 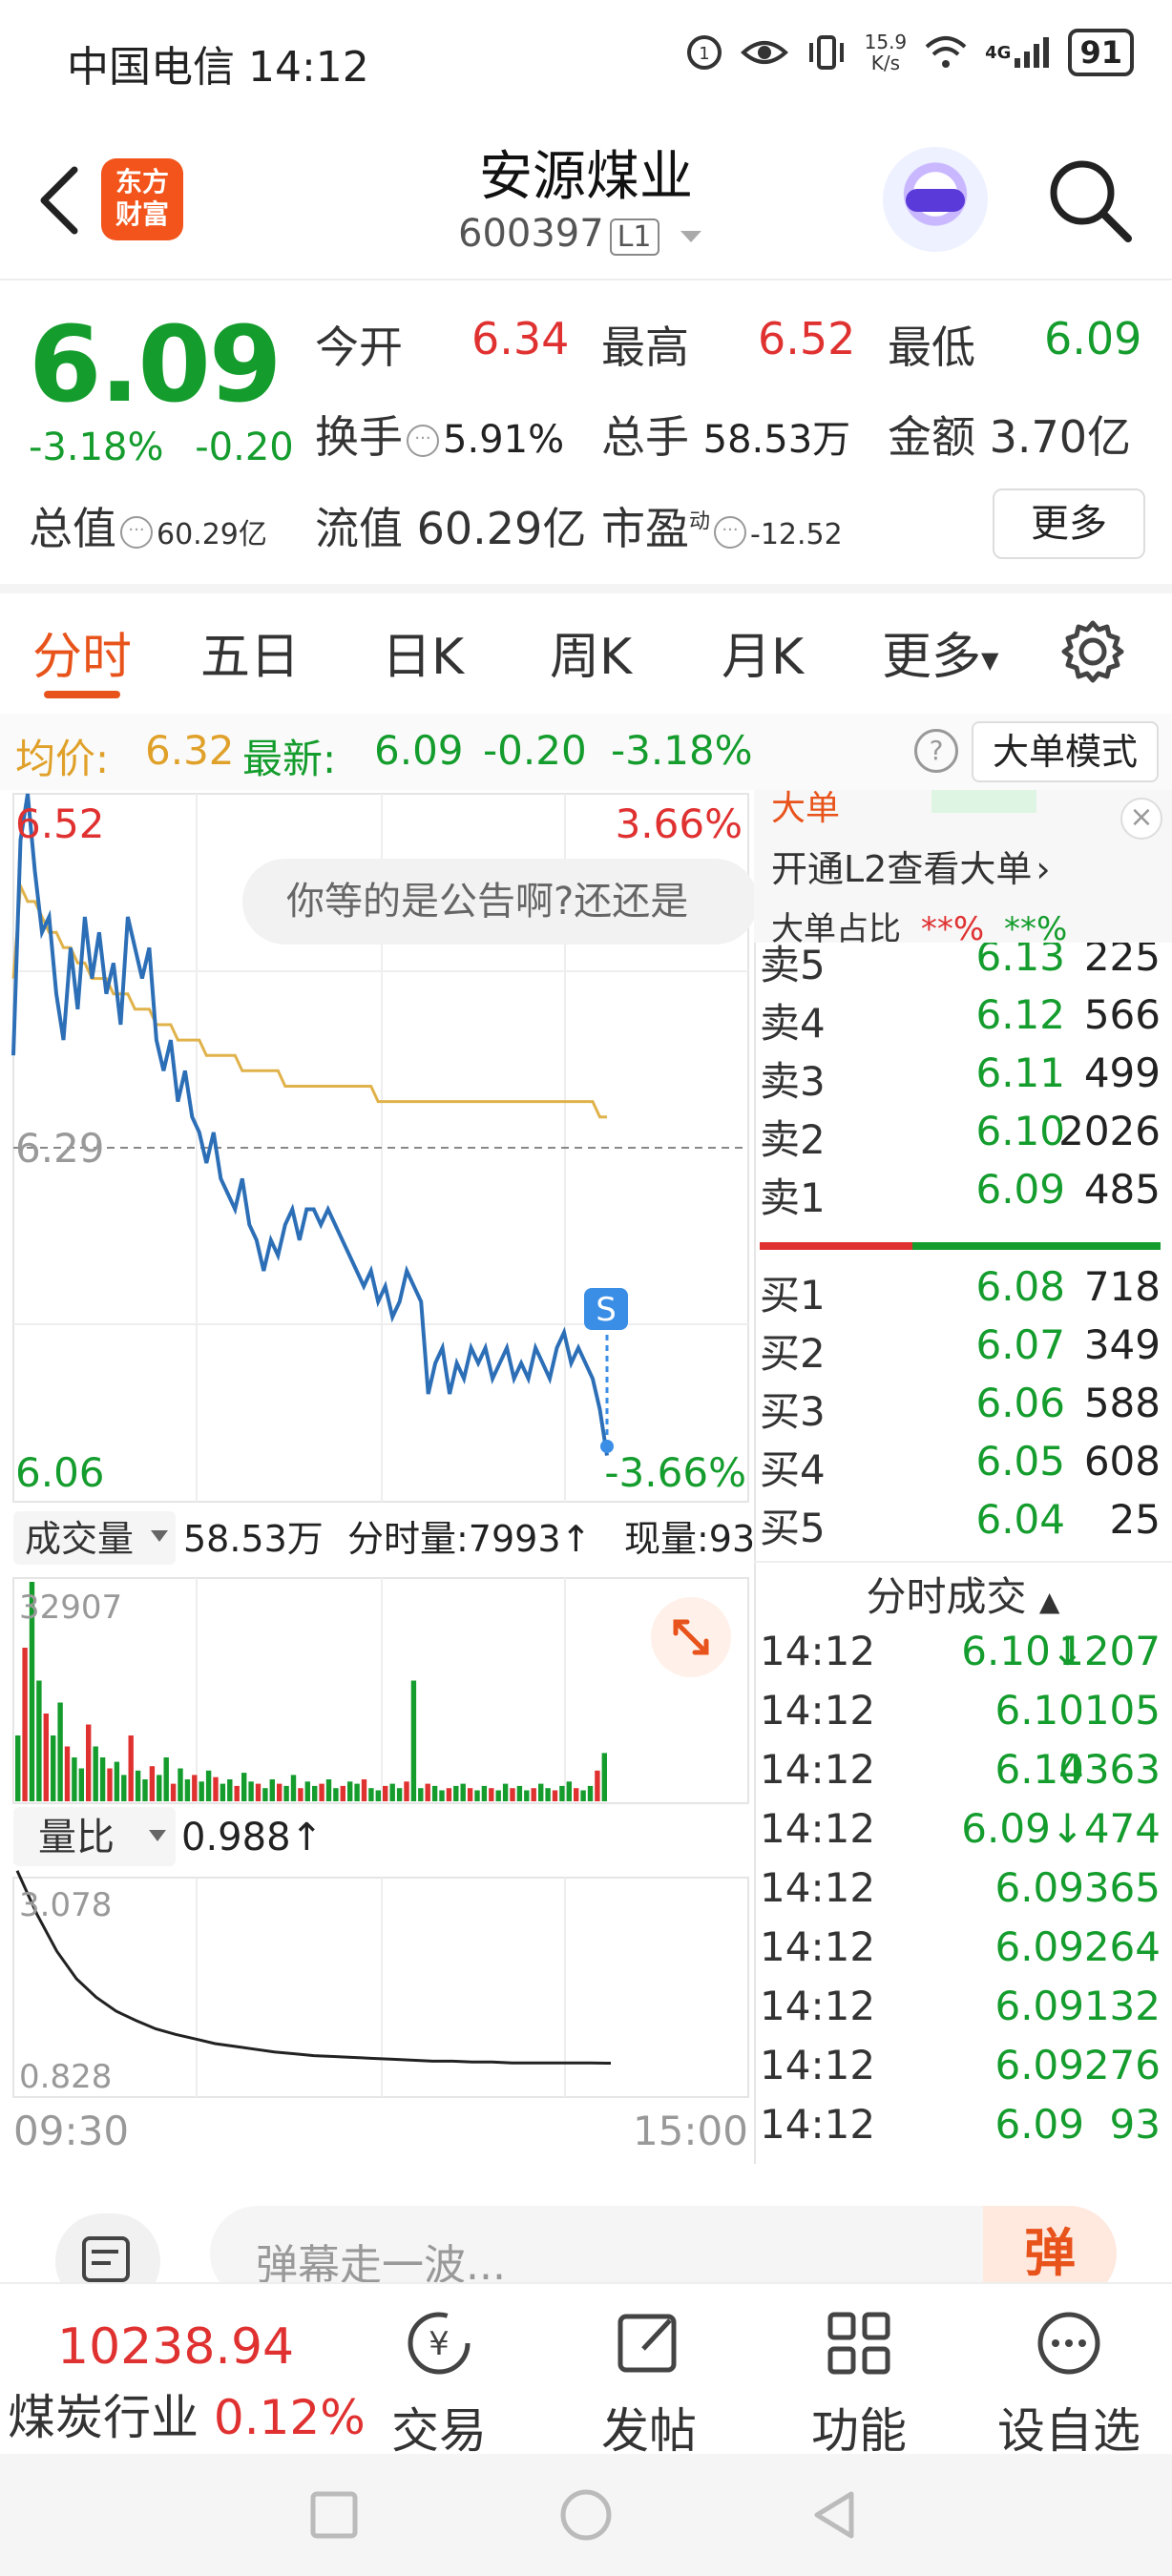 What do you see at coordinates (911, 866) in the screenshot?
I see `open-l2-link: 开通L2查看大单 ›` at bounding box center [911, 866].